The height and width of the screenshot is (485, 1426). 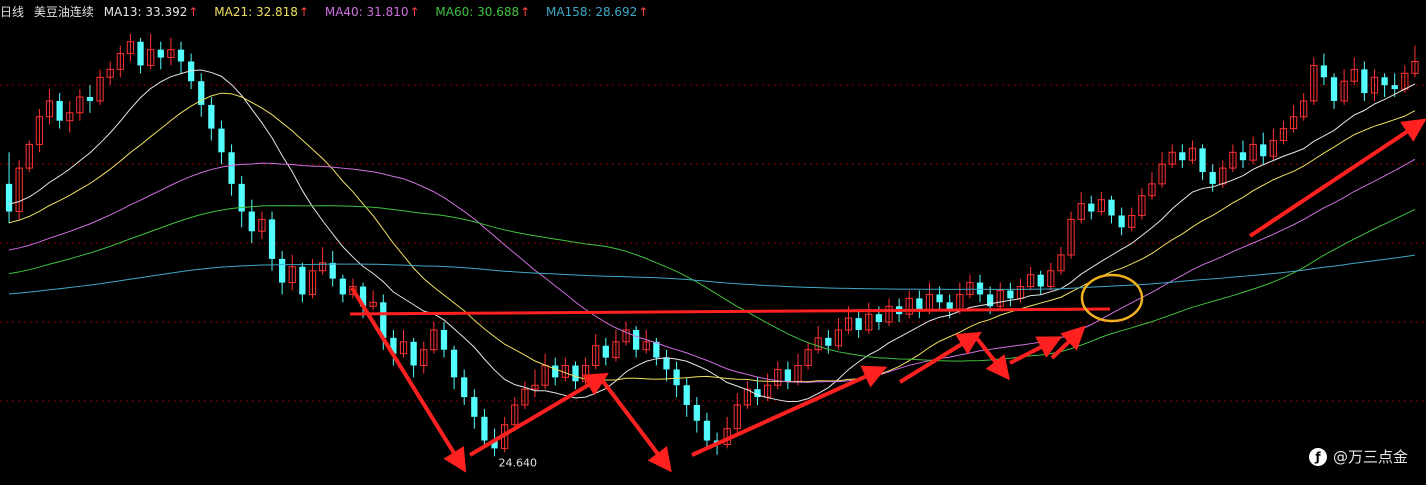 I want to click on watermark: ƒ @万三点金, so click(x=1358, y=456).